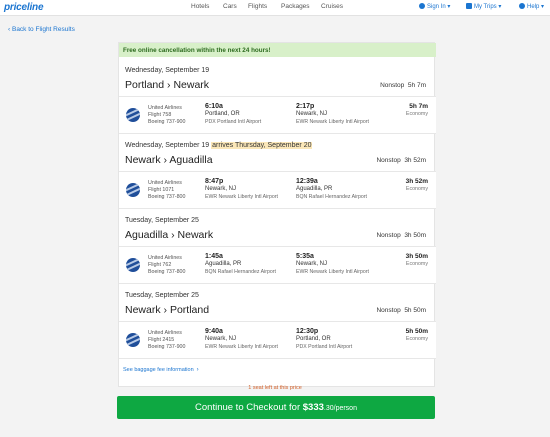  I want to click on depart-airport: PDX Portland Intl Airport, so click(233, 122).